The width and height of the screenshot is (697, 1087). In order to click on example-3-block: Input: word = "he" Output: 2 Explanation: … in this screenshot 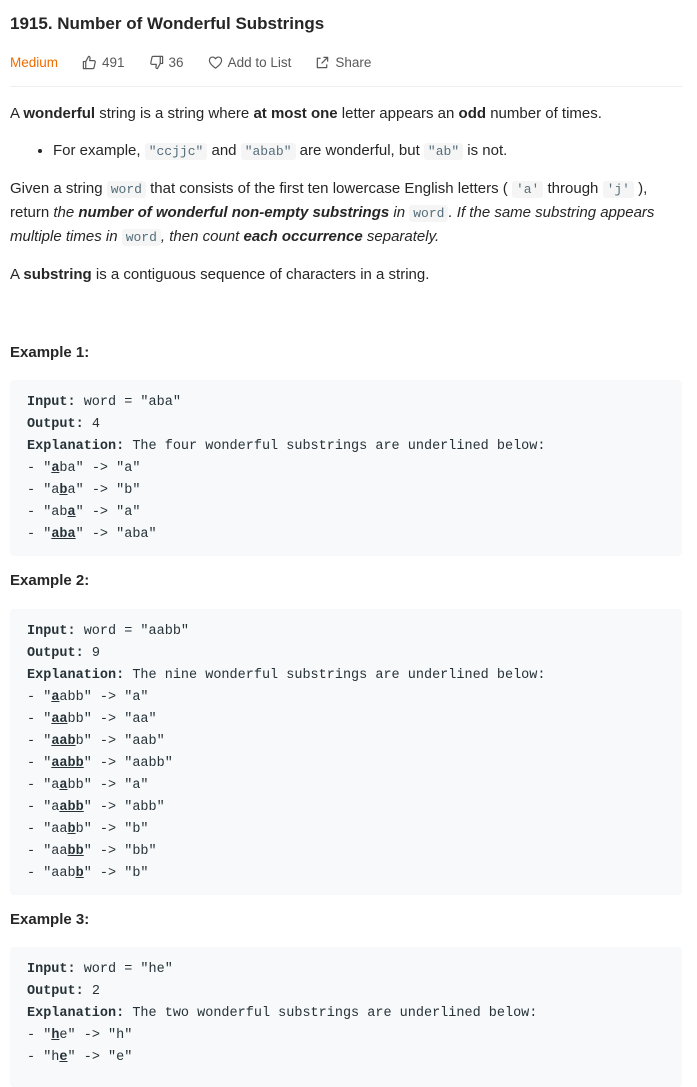, I will do `click(346, 1017)`.